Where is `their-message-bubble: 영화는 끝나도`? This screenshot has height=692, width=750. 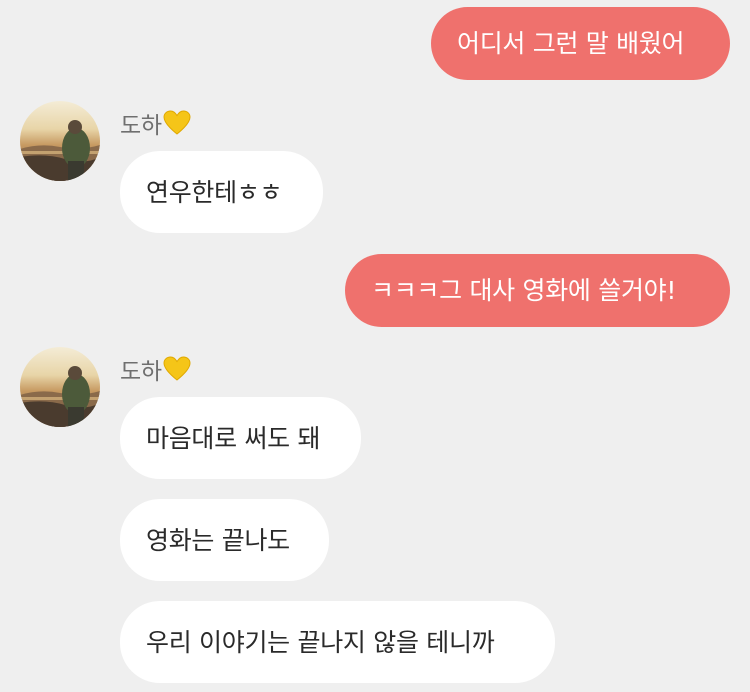
their-message-bubble: 영화는 끝나도 is located at coordinates (224, 540).